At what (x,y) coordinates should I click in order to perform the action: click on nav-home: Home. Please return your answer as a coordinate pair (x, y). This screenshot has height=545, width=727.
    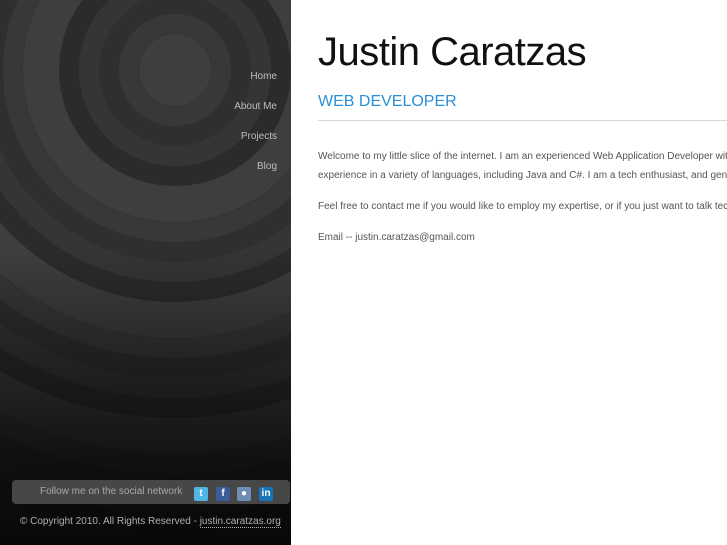
    Looking at the image, I should click on (255, 85).